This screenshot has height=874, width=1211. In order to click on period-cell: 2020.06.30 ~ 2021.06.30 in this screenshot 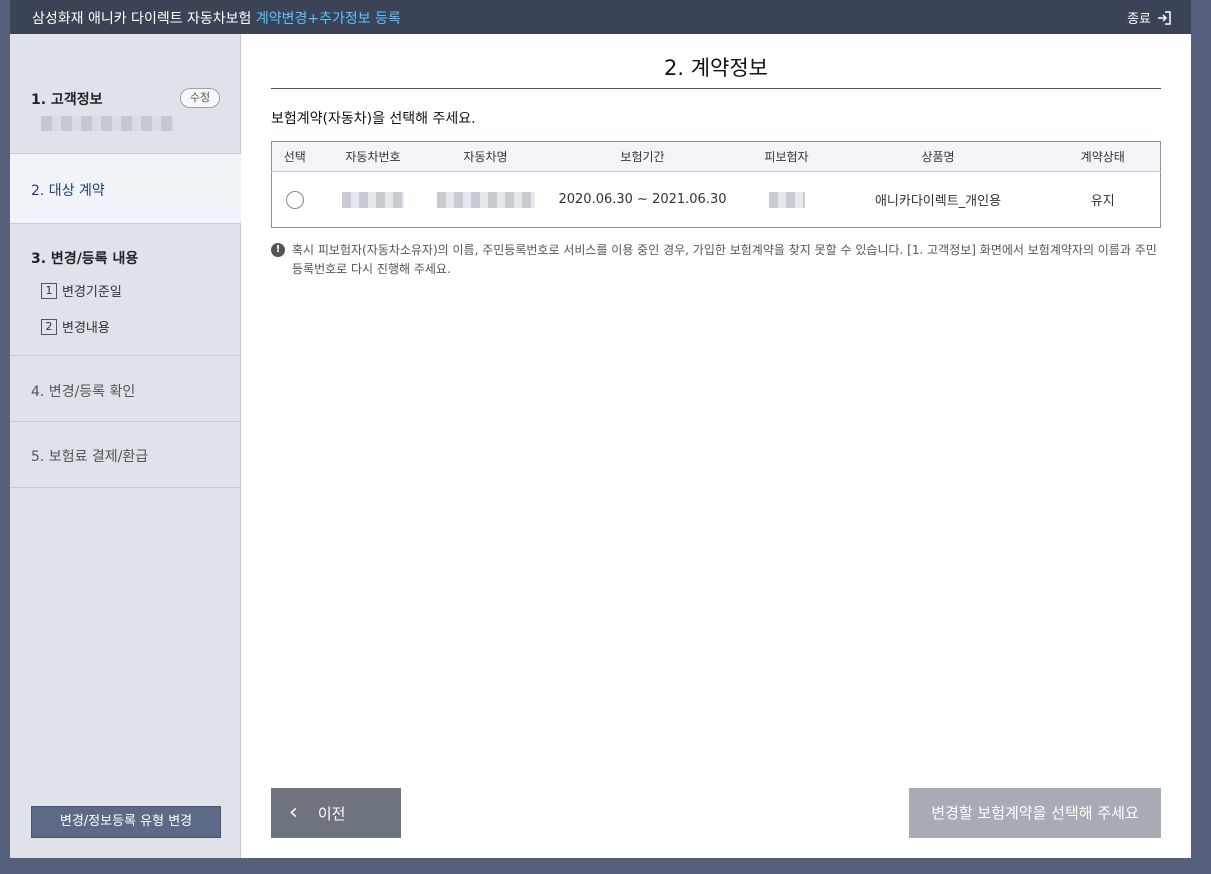, I will do `click(642, 199)`.